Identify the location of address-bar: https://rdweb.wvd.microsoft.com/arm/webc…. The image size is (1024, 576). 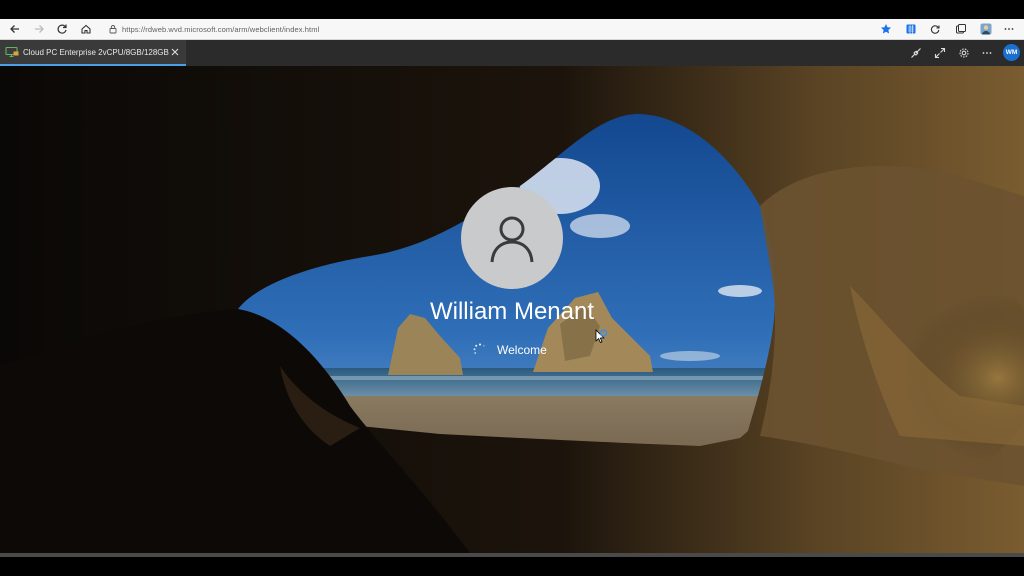
(484, 29).